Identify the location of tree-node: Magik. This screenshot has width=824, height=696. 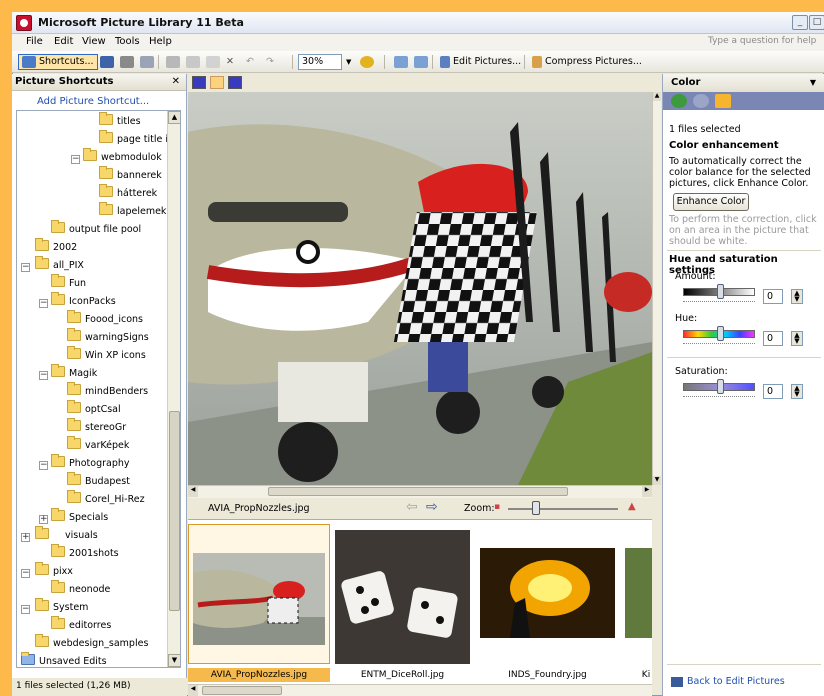
(74, 373).